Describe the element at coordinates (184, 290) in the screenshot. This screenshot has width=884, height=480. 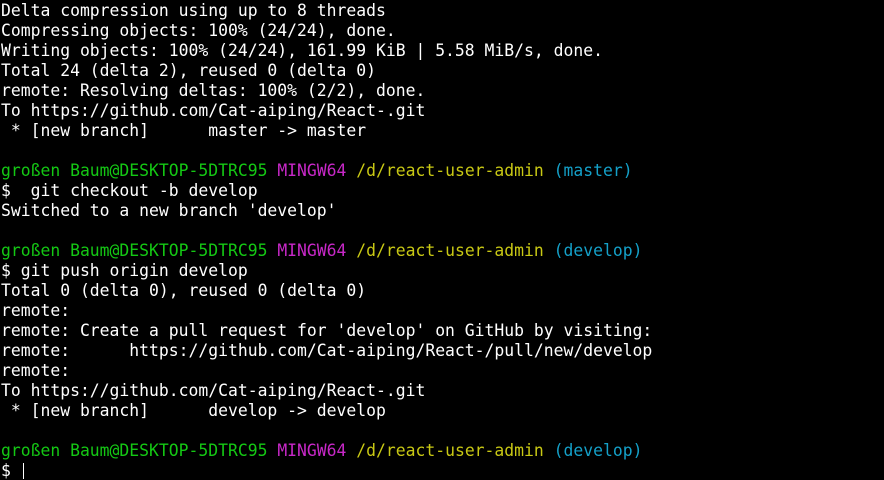
I see `output-line: Total 0 (delta 0), reused 0 (delta 0)` at that location.